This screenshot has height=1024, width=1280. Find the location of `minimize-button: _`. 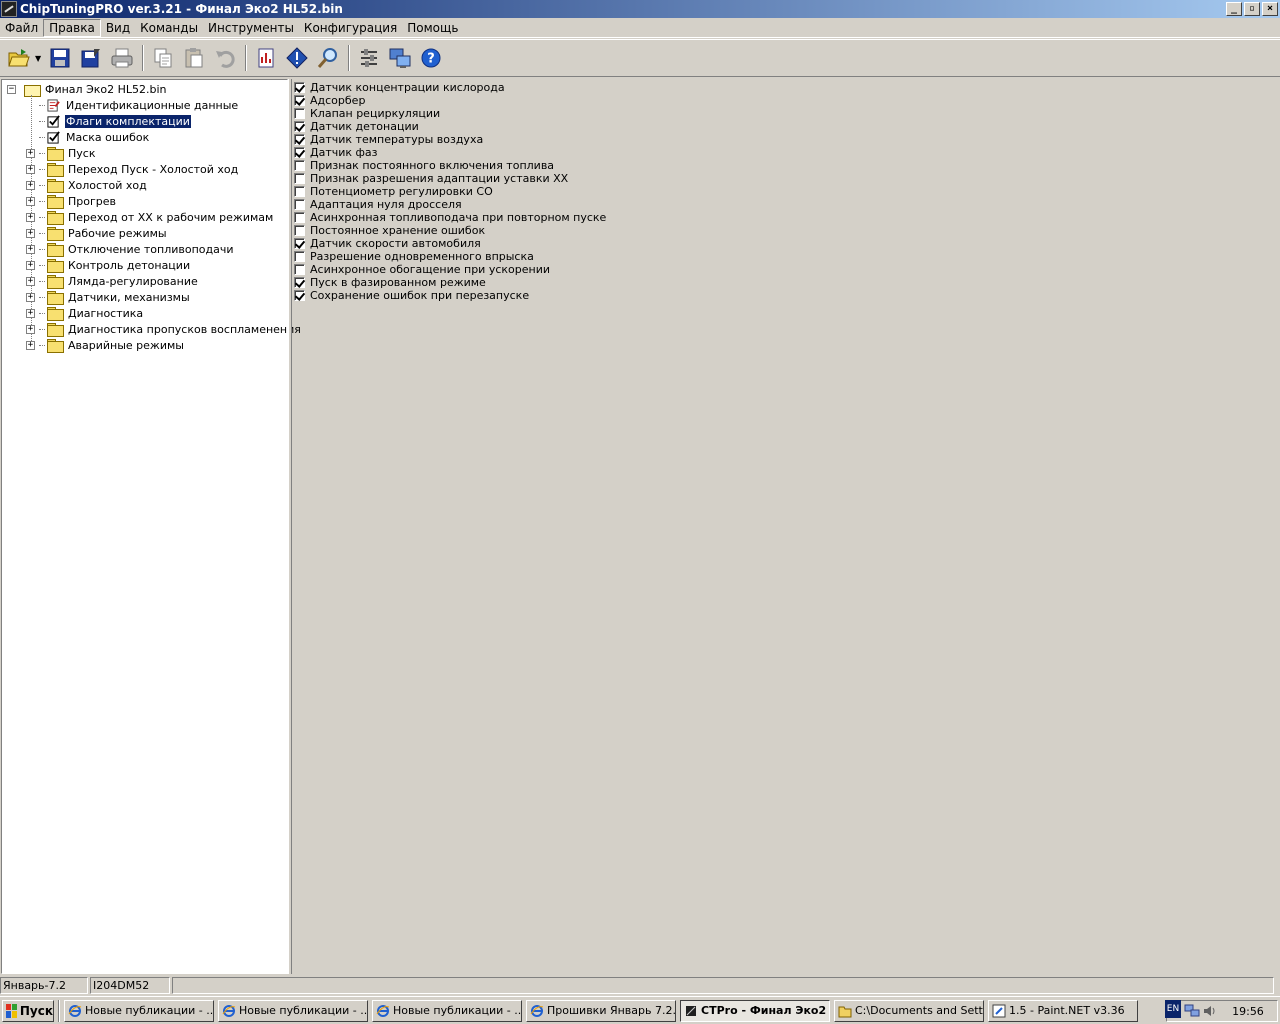

minimize-button: _ is located at coordinates (1234, 9).